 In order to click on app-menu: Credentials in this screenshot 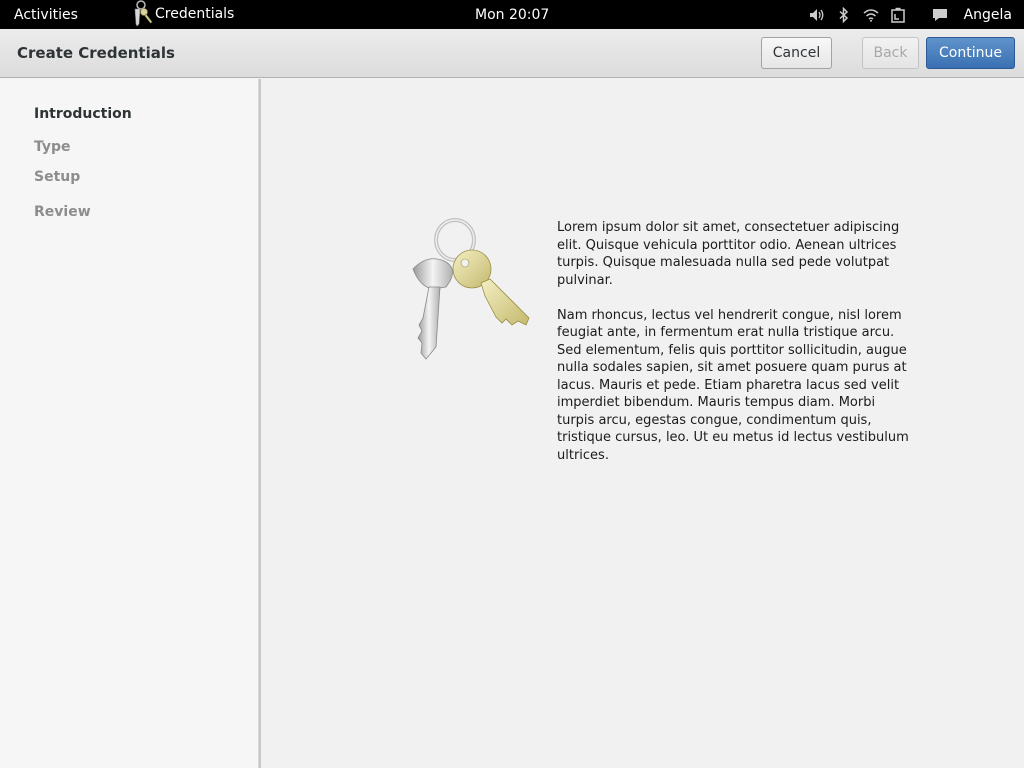, I will do `click(181, 14)`.